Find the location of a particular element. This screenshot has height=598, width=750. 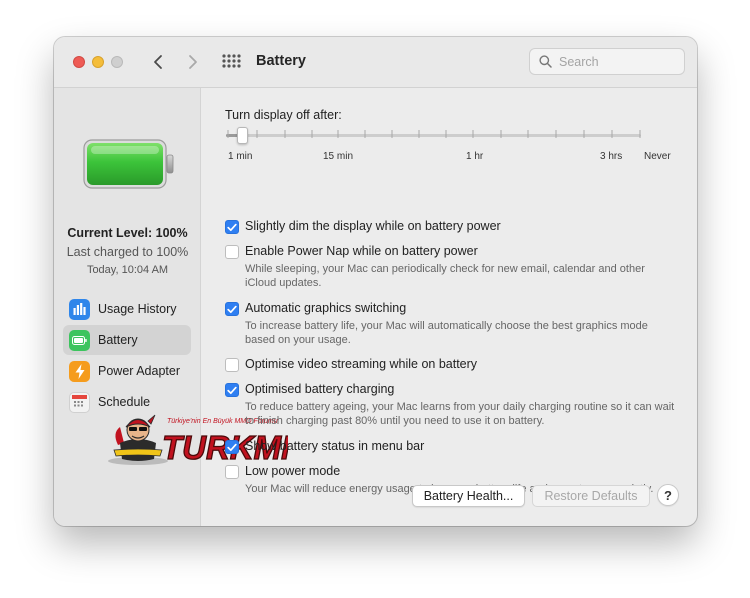

optimised-charging-checkbox is located at coordinates (232, 390).